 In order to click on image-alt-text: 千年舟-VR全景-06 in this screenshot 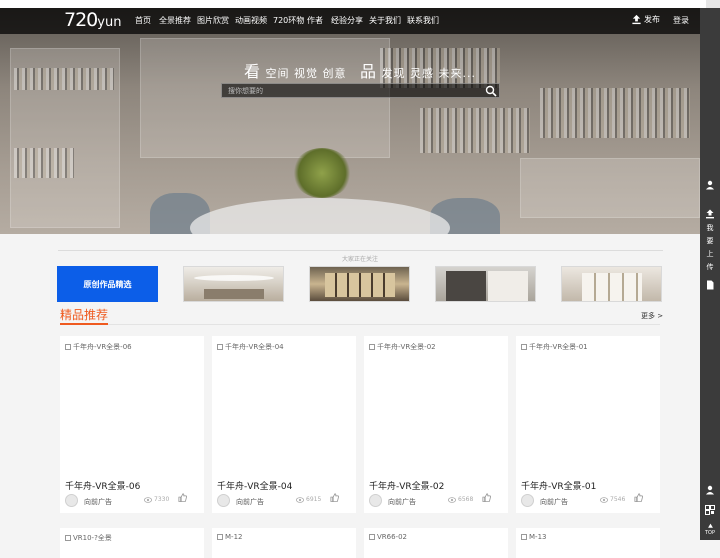, I will do `click(102, 347)`.